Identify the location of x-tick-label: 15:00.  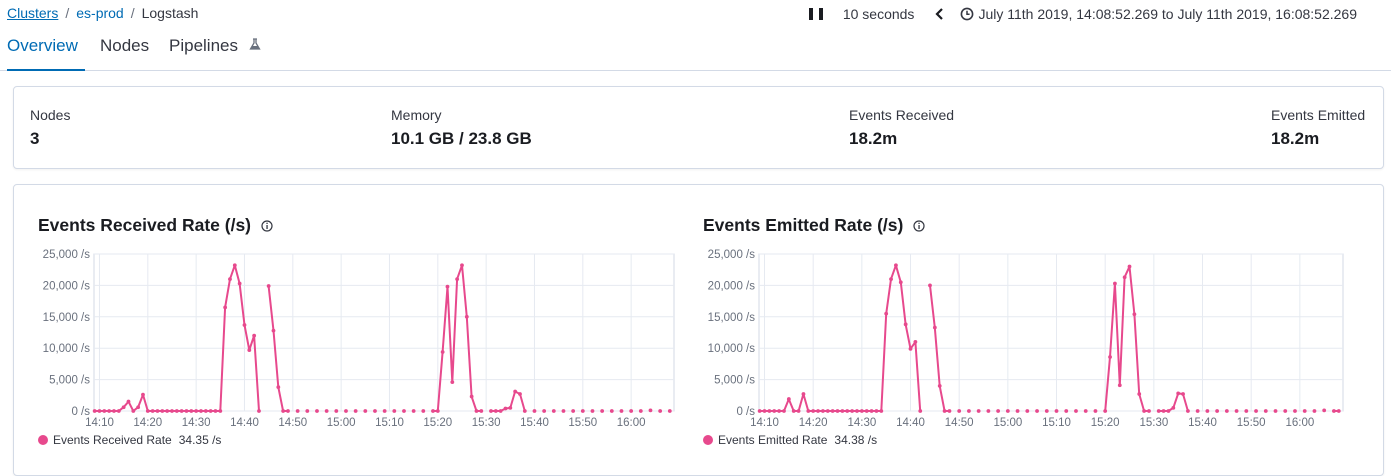
(1007, 423).